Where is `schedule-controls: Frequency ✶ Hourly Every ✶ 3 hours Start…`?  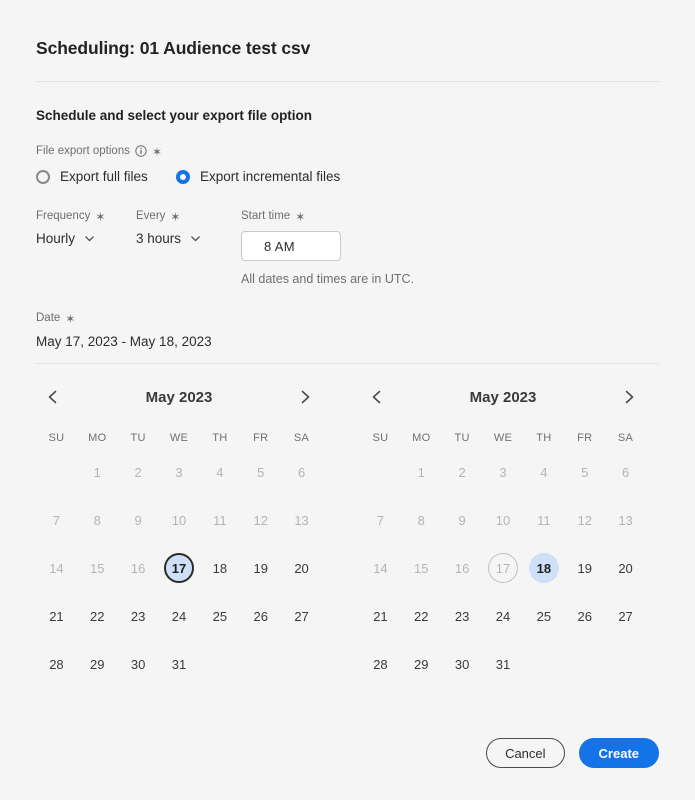
schedule-controls: Frequency ✶ Hourly Every ✶ 3 hours Start… is located at coordinates (347, 248).